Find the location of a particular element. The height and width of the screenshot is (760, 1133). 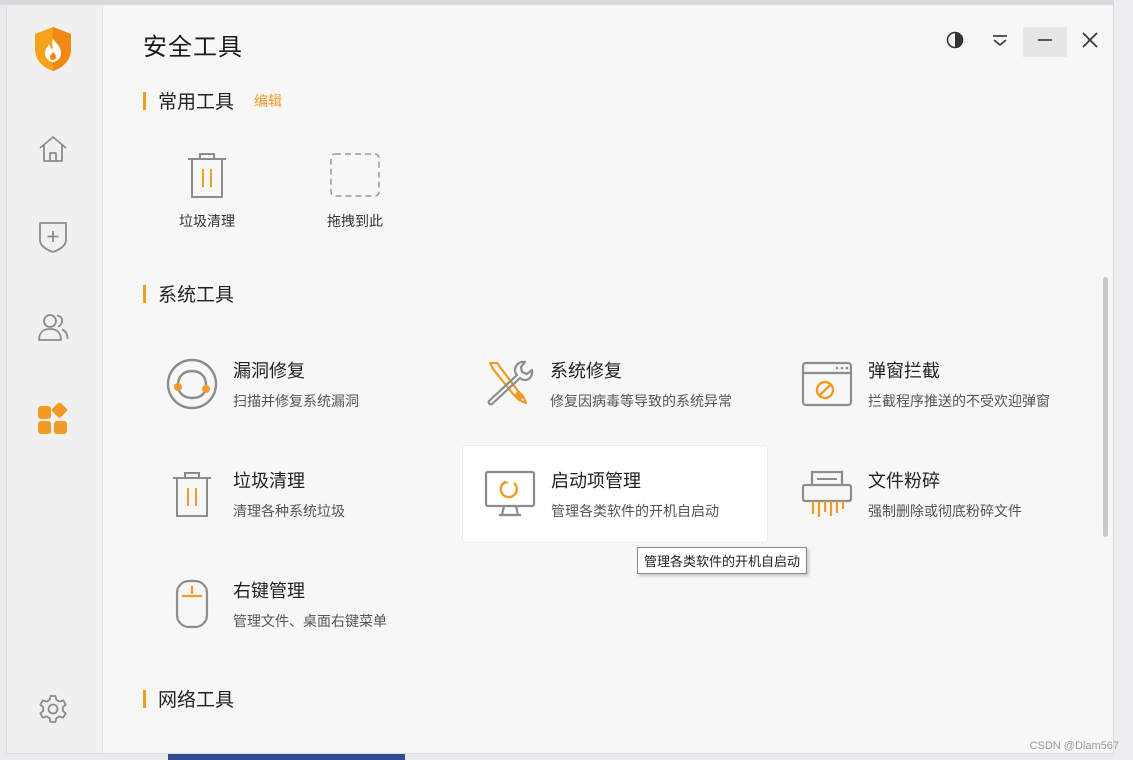

section-system-tools: 系统工具 is located at coordinates (188, 293).